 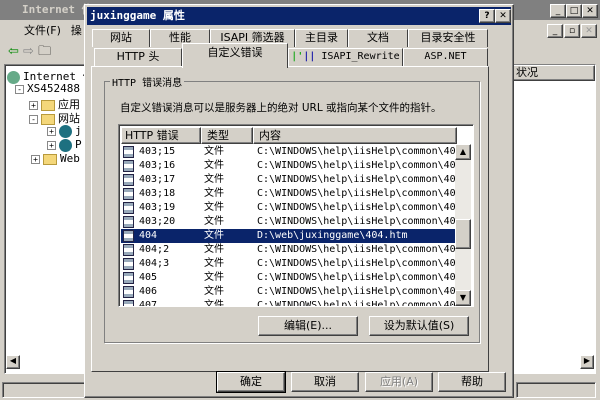 I want to click on group-title: HTTP 错误消息, so click(x=147, y=81).